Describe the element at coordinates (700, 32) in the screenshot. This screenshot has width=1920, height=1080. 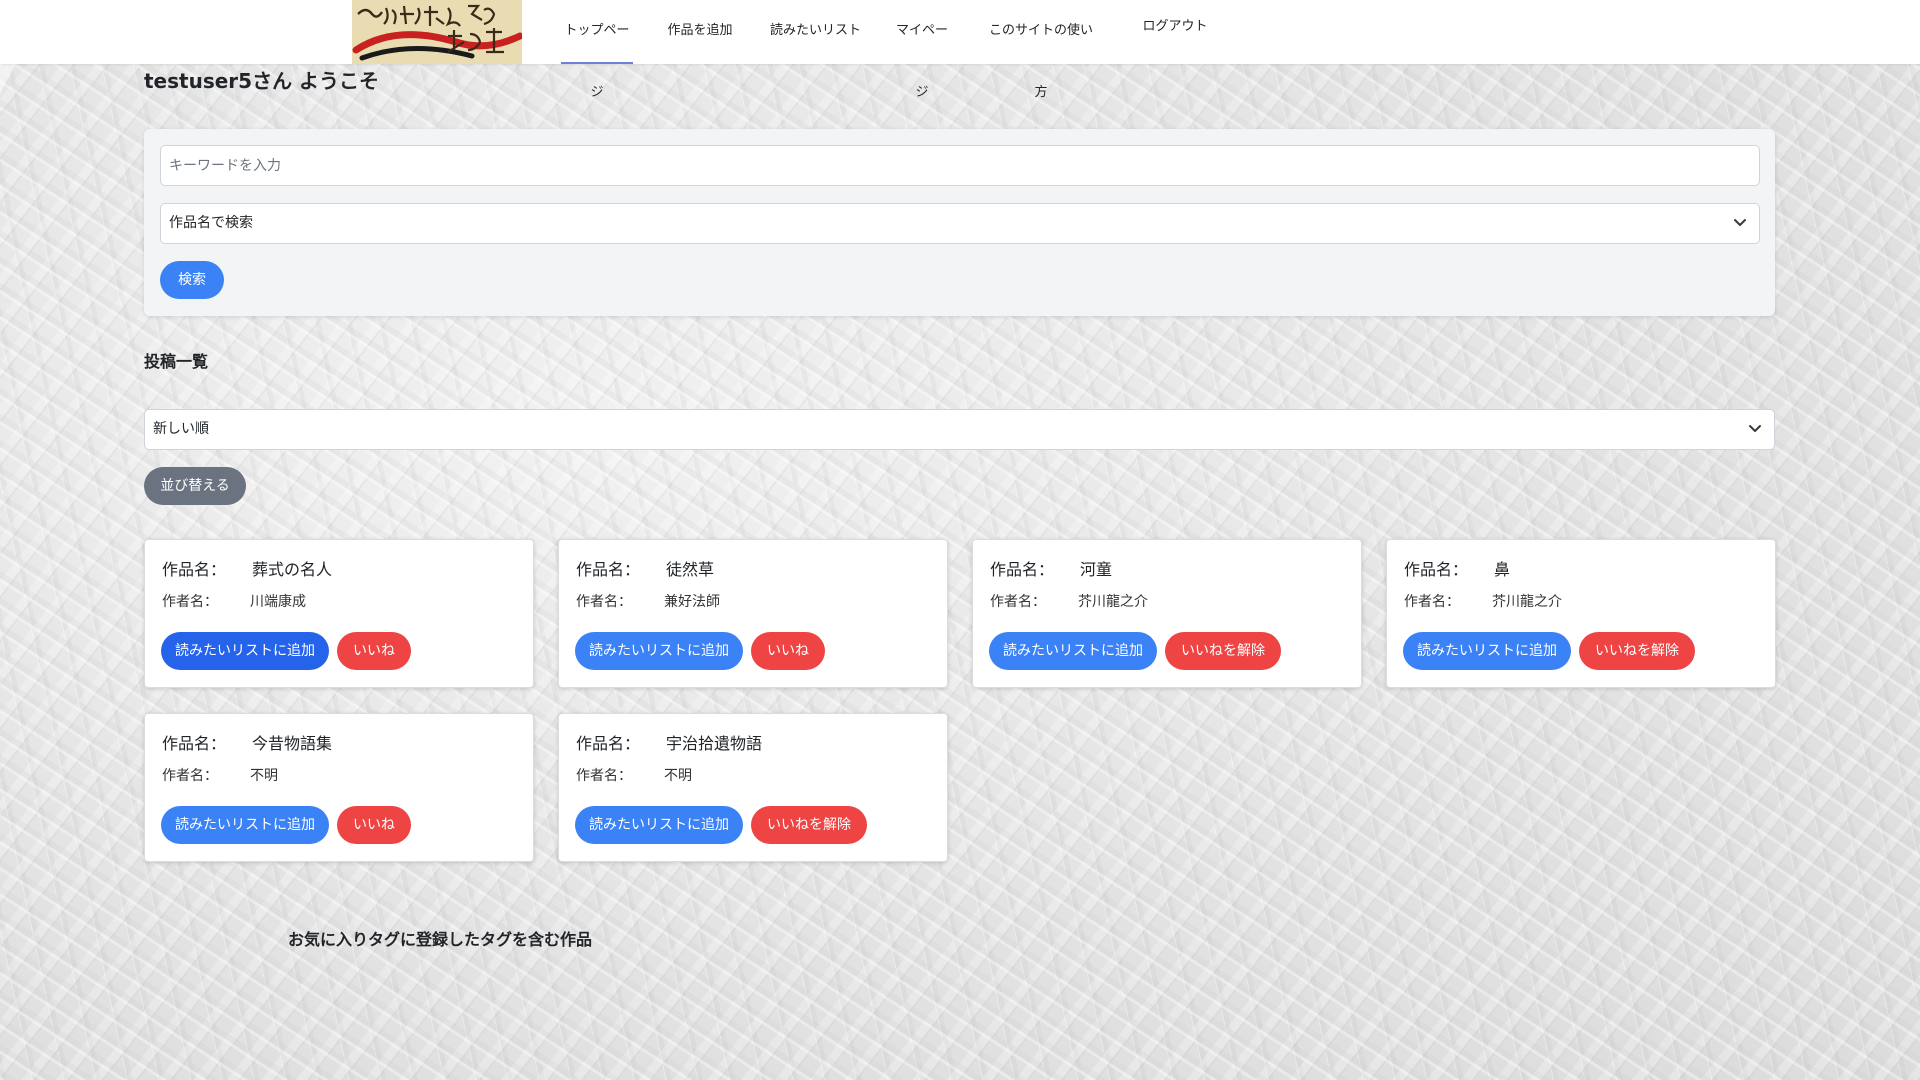
I see `nav-add-work: 作品を追加` at that location.